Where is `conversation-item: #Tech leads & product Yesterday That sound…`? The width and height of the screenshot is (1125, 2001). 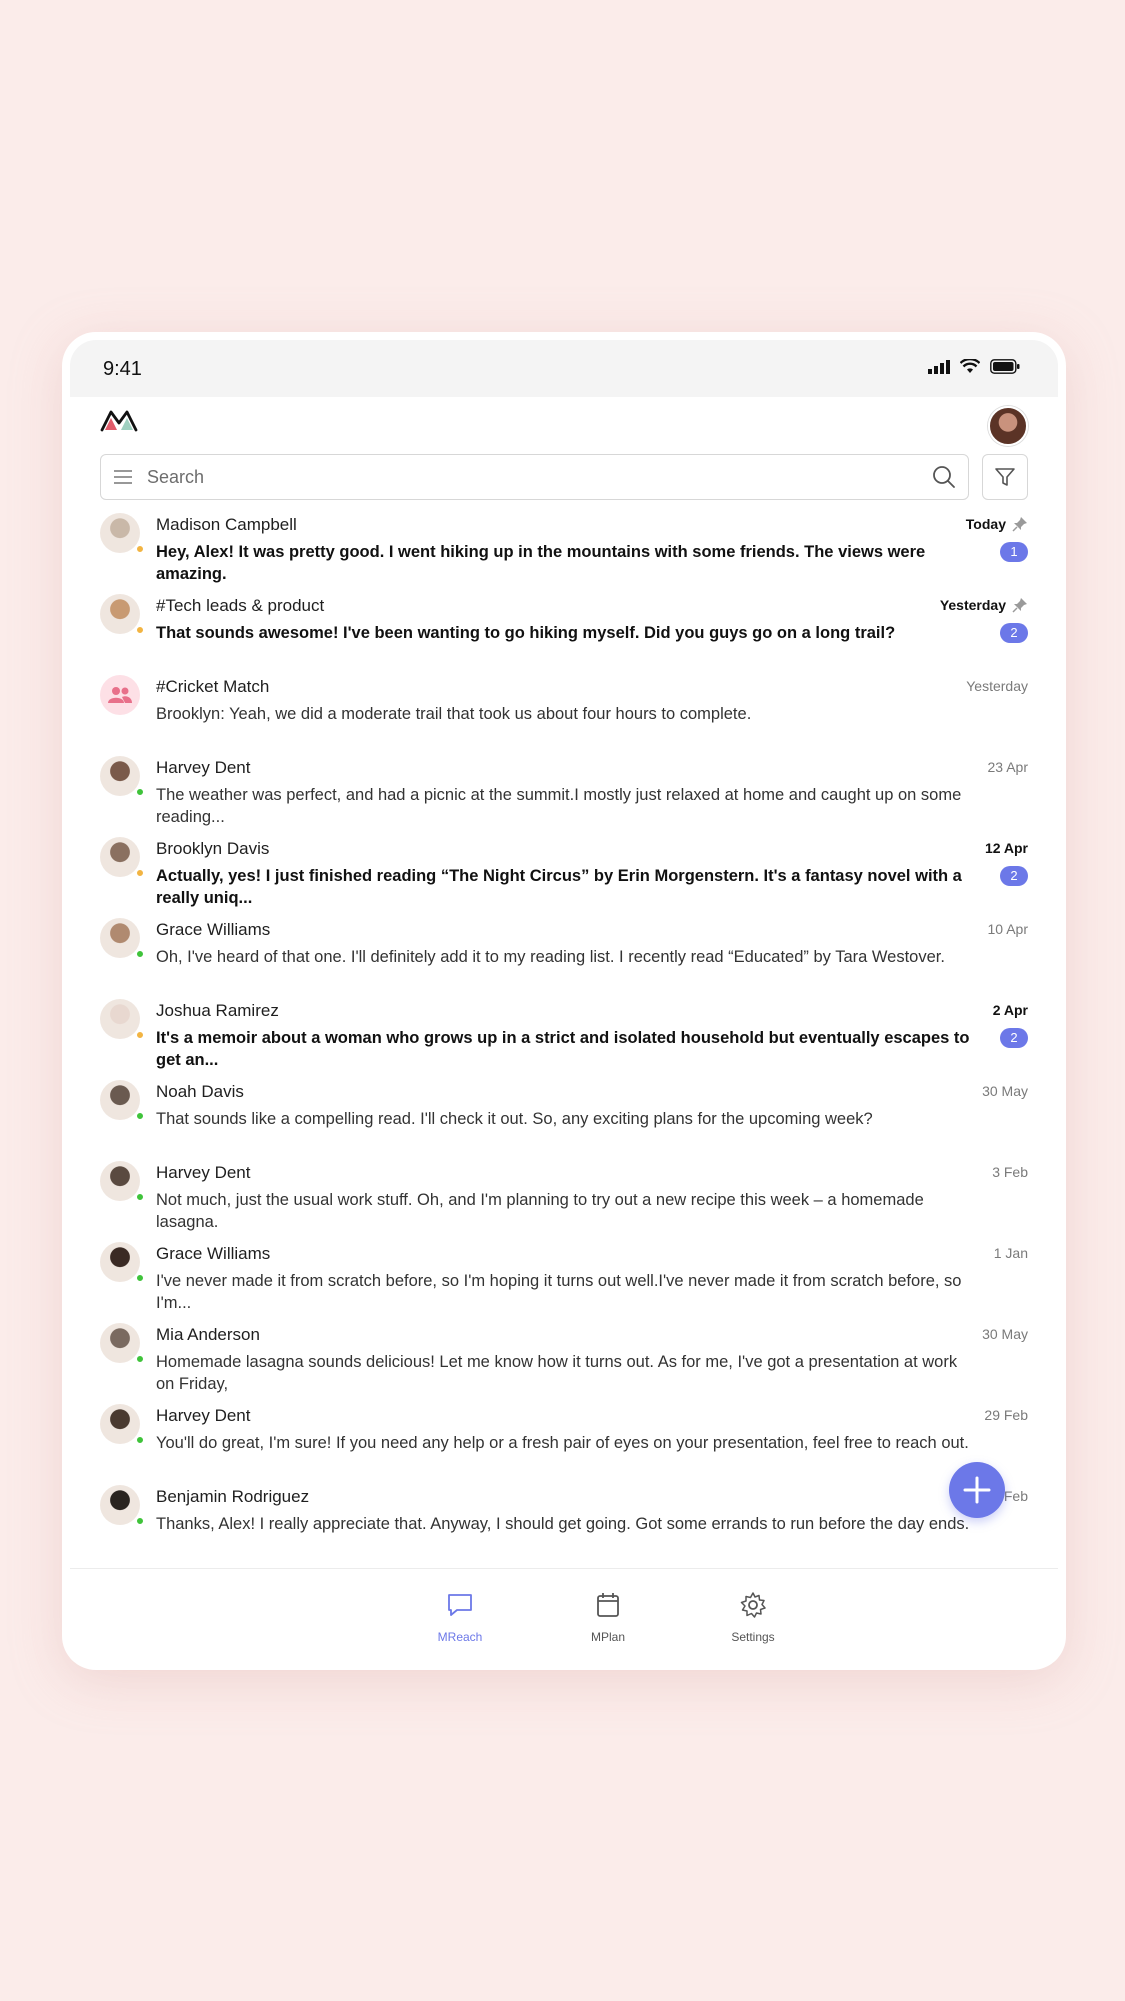
conversation-item: #Tech leads & product Yesterday That sound… is located at coordinates (564, 631).